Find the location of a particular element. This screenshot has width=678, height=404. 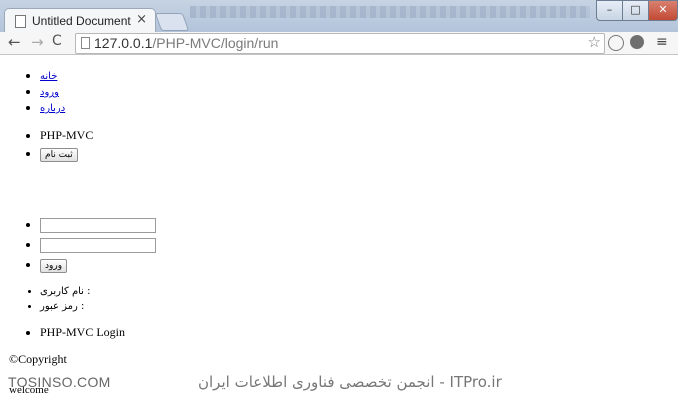

back-arrow-icon: ← is located at coordinates (14, 42).